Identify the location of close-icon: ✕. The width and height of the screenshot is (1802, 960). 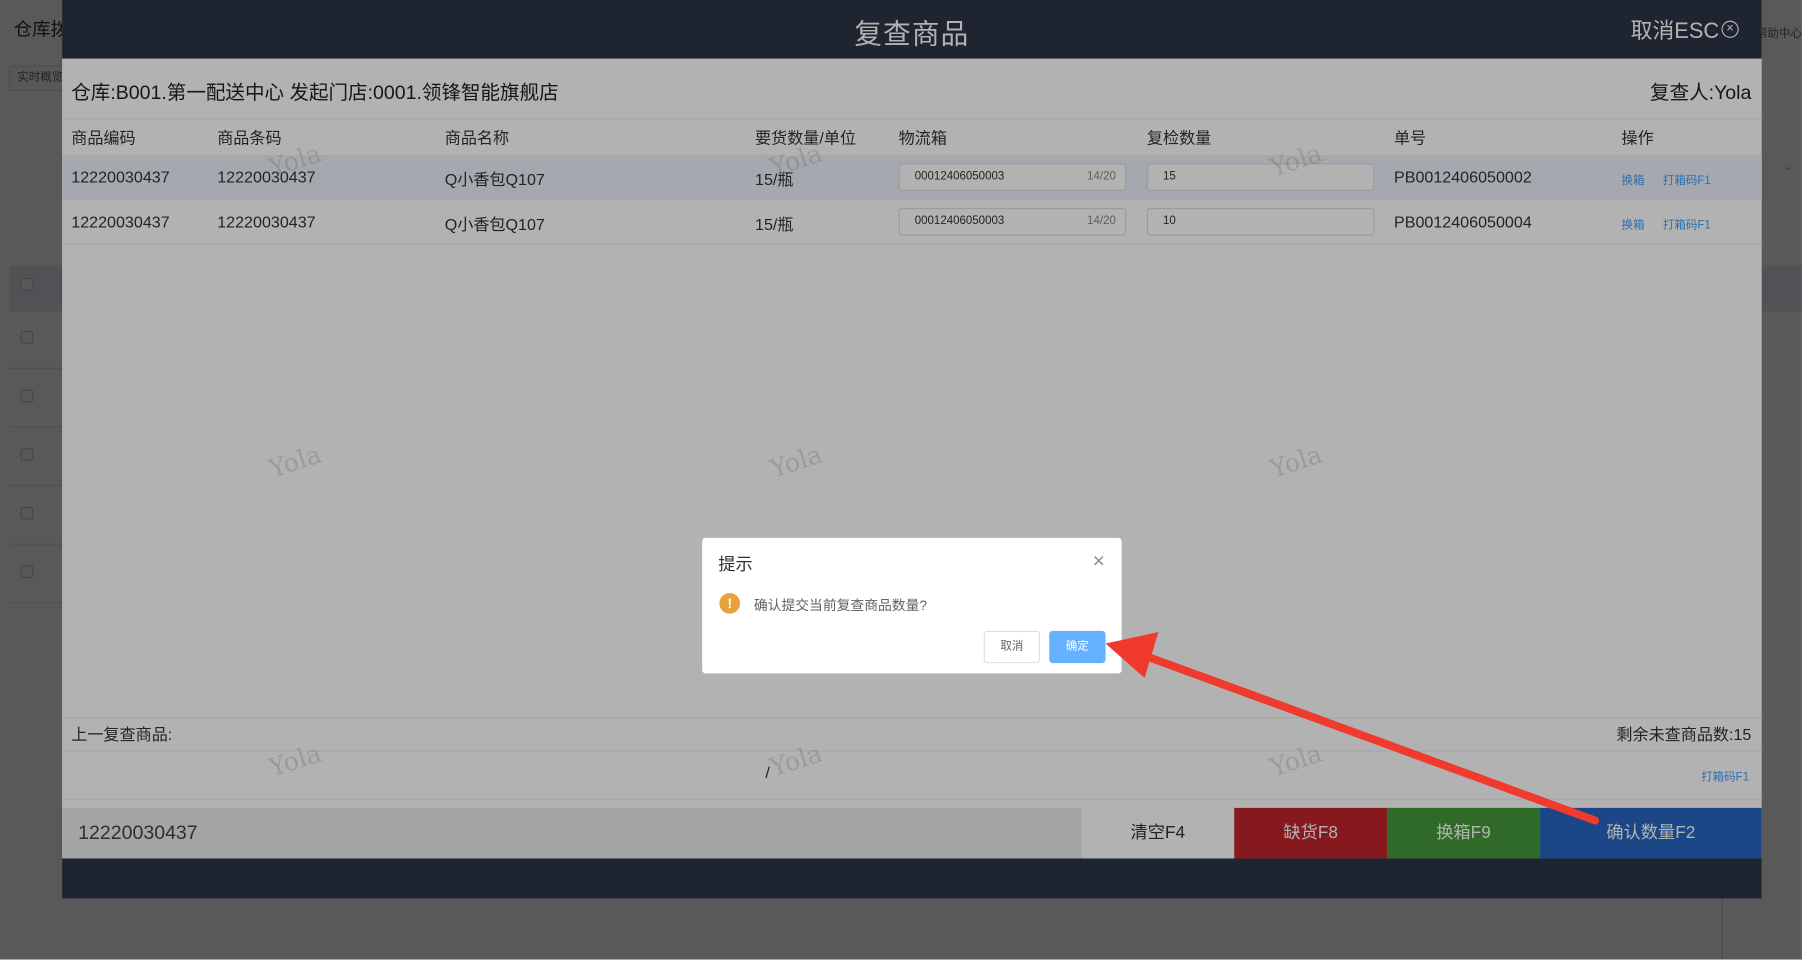
(1098, 562).